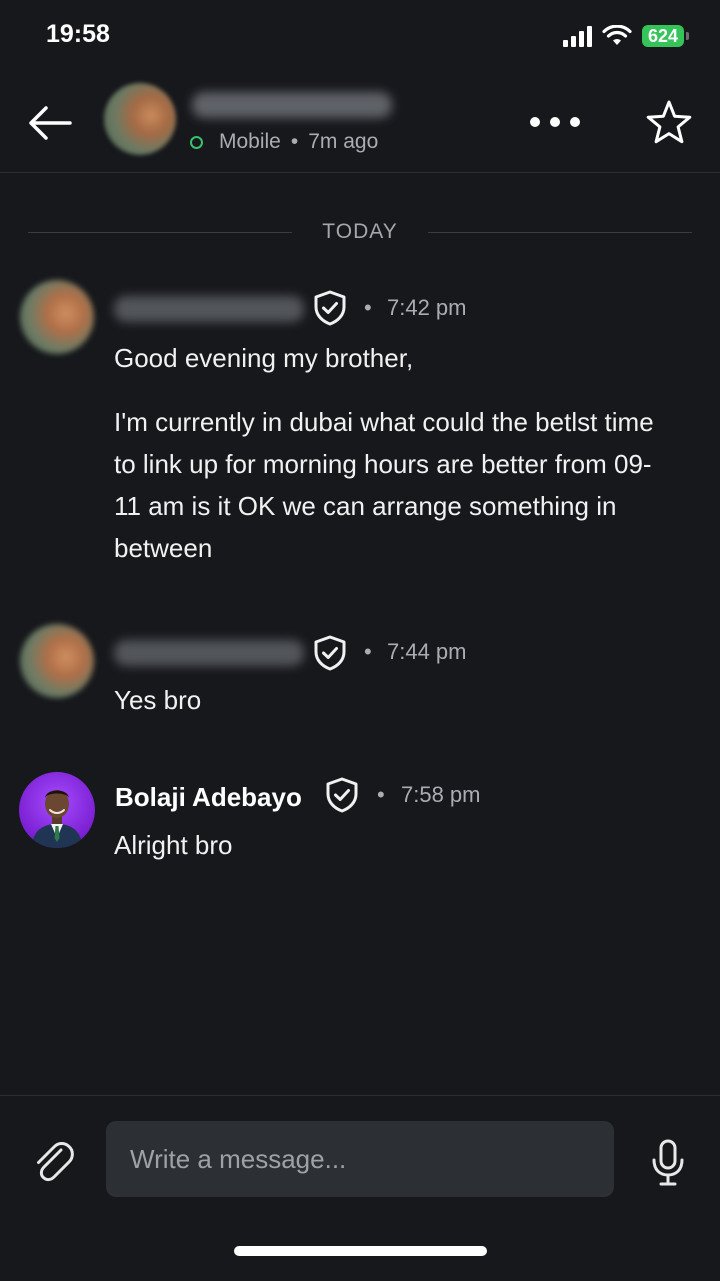 This screenshot has width=720, height=1281. I want to click on voice-record-button, so click(668, 1163).